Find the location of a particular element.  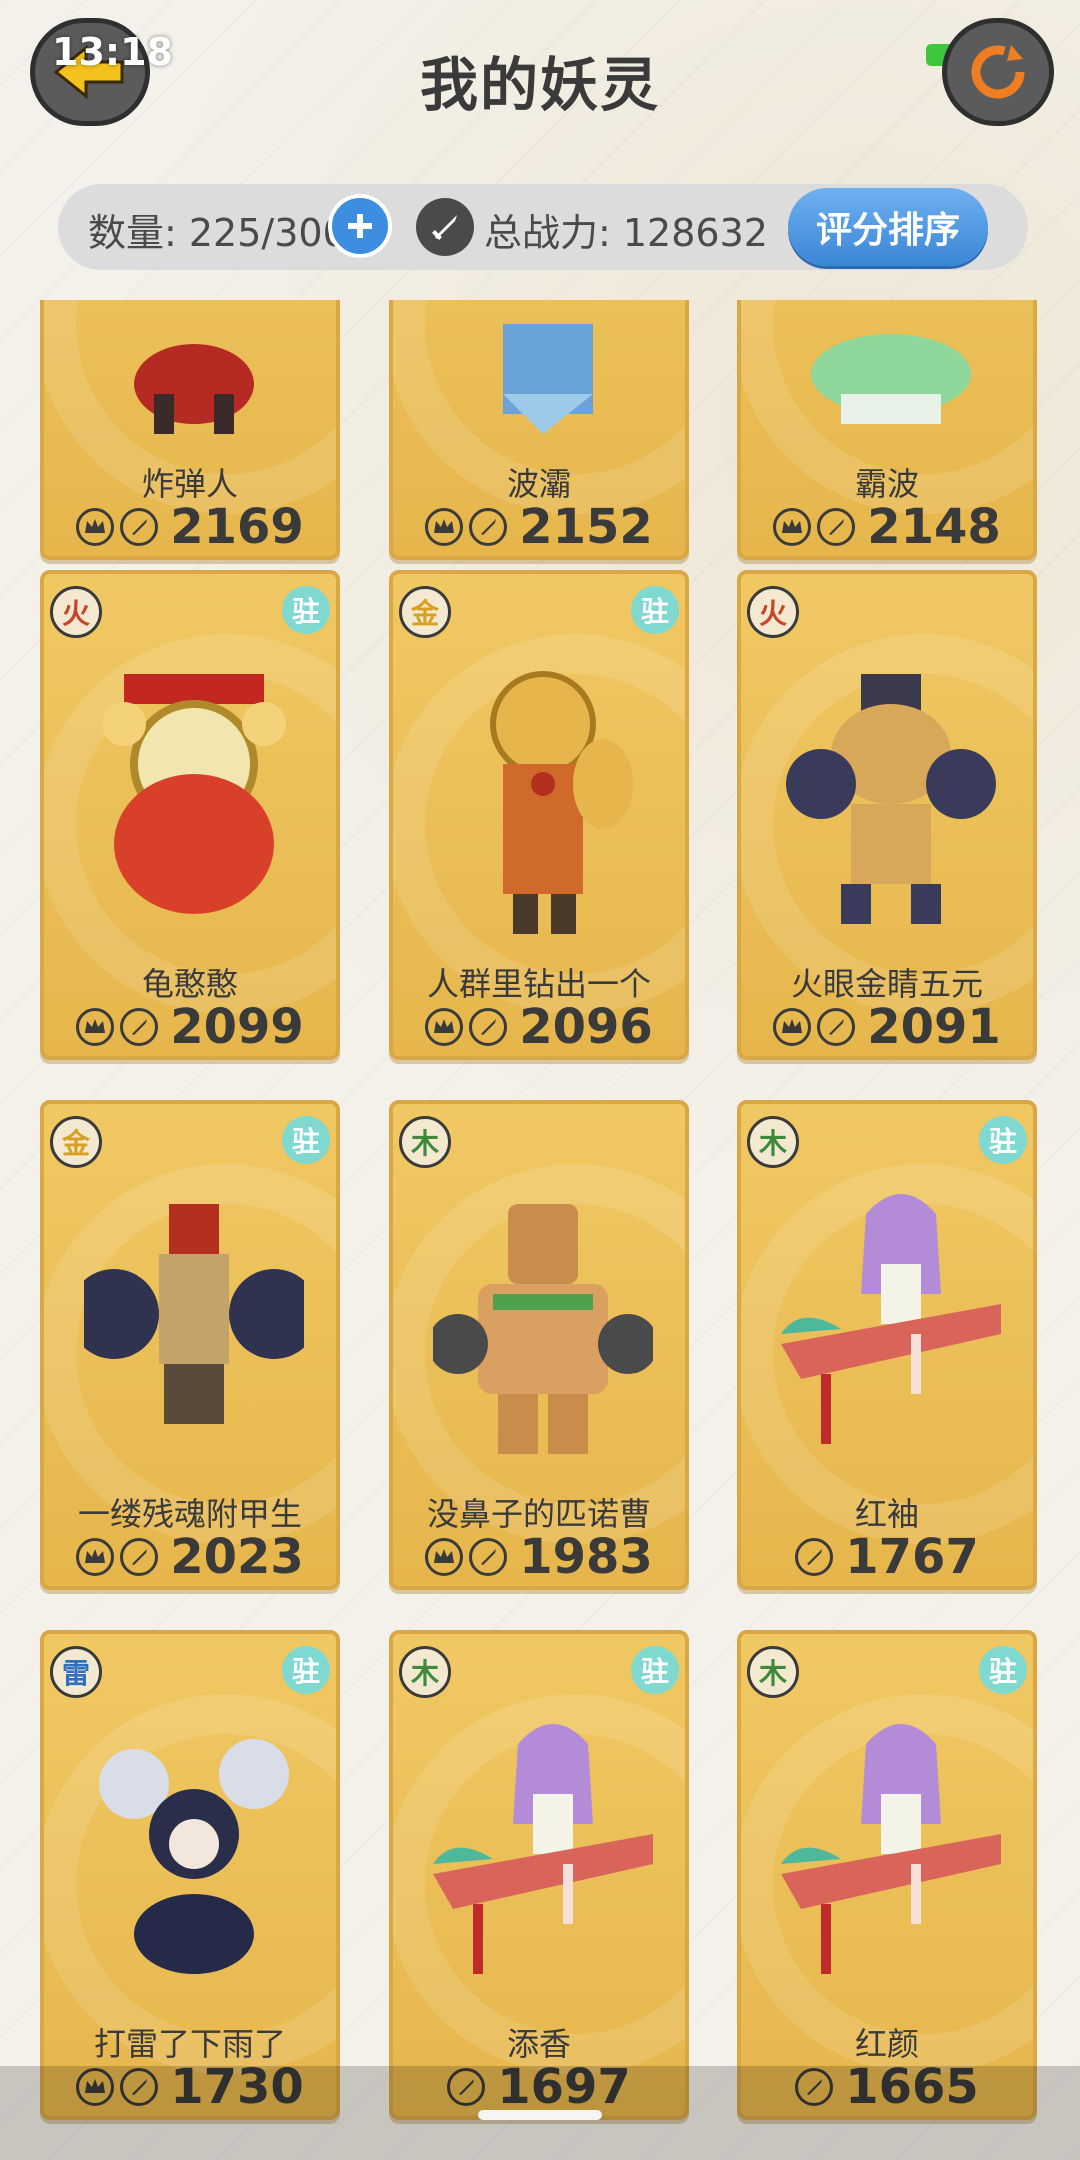

monster-card: 木驻红颜 1665 is located at coordinates (887, 1875).